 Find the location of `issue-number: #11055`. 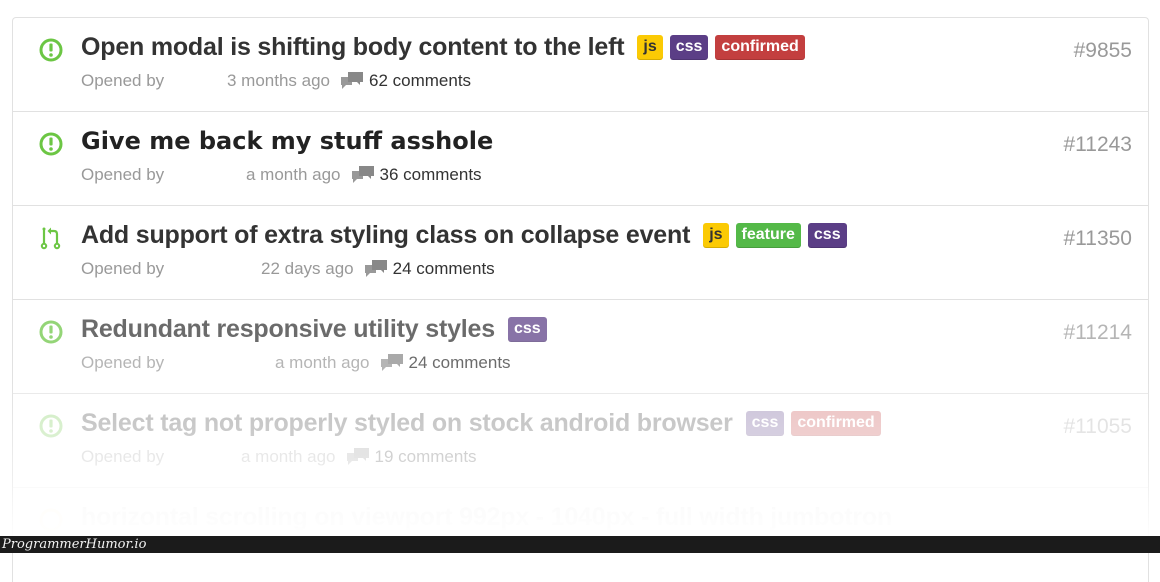

issue-number: #11055 is located at coordinates (1097, 426).